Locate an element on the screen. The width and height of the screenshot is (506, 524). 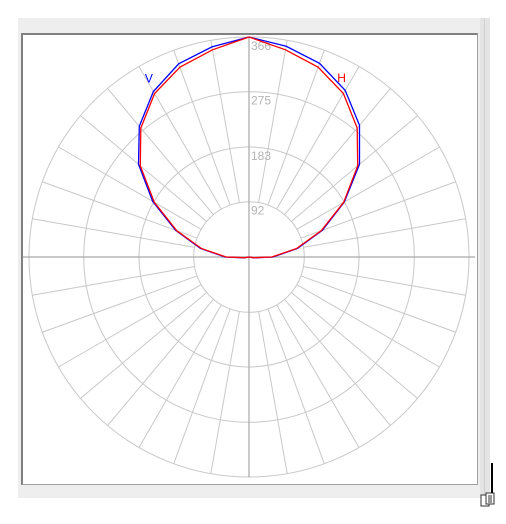
copy-icon is located at coordinates (488, 500).